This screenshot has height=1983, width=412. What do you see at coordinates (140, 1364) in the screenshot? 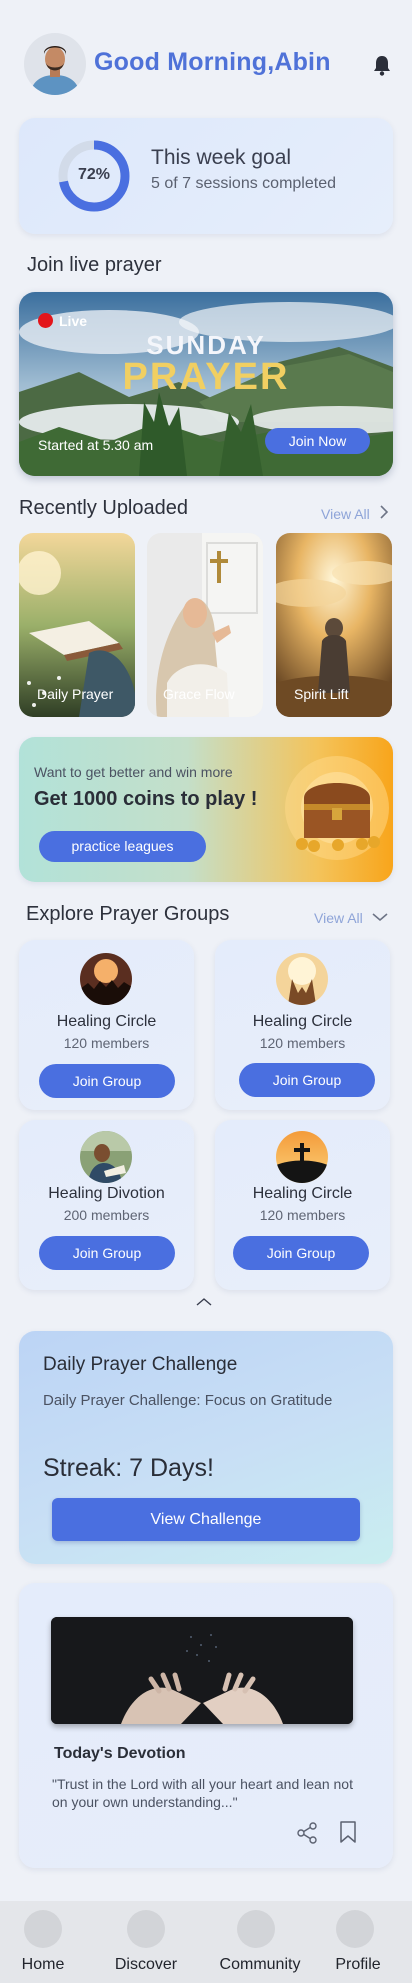
I see `challenge-title: Daily Prayer Challenge` at bounding box center [140, 1364].